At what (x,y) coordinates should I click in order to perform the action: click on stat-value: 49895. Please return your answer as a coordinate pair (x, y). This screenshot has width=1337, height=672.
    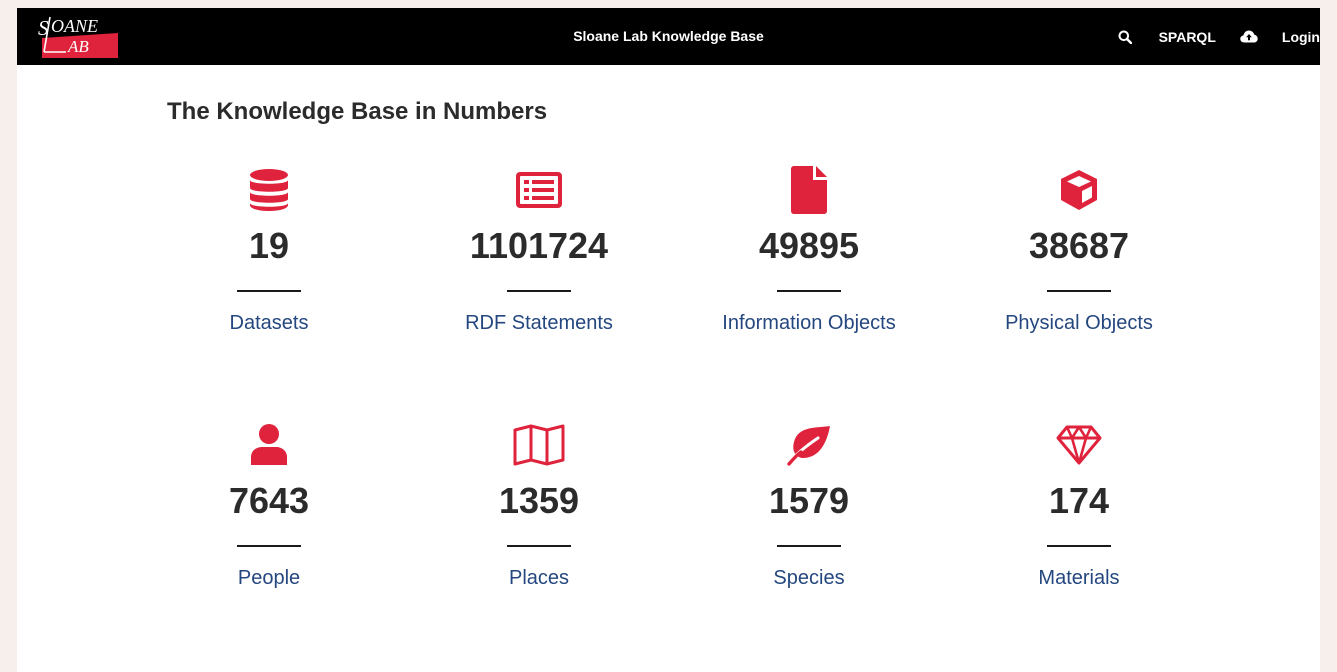
    Looking at the image, I should click on (809, 245).